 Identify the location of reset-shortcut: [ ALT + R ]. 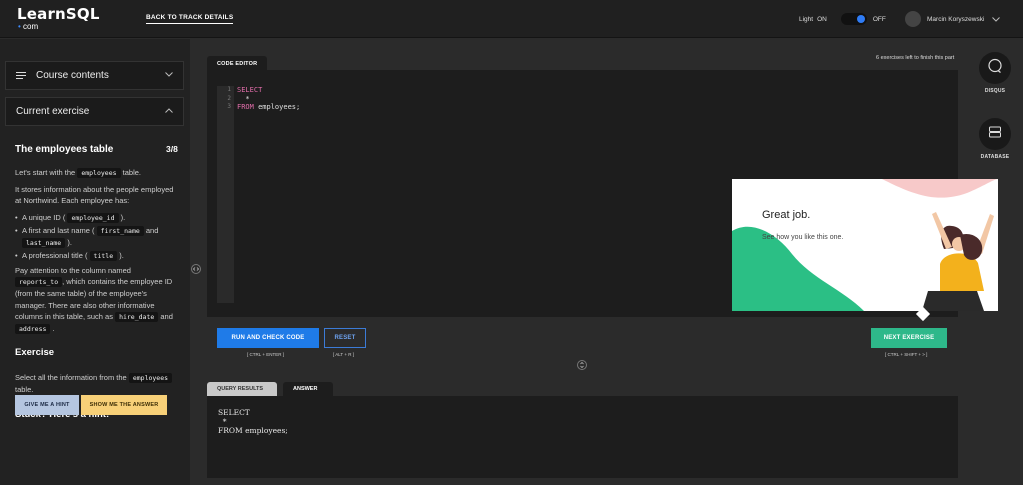
(343, 354).